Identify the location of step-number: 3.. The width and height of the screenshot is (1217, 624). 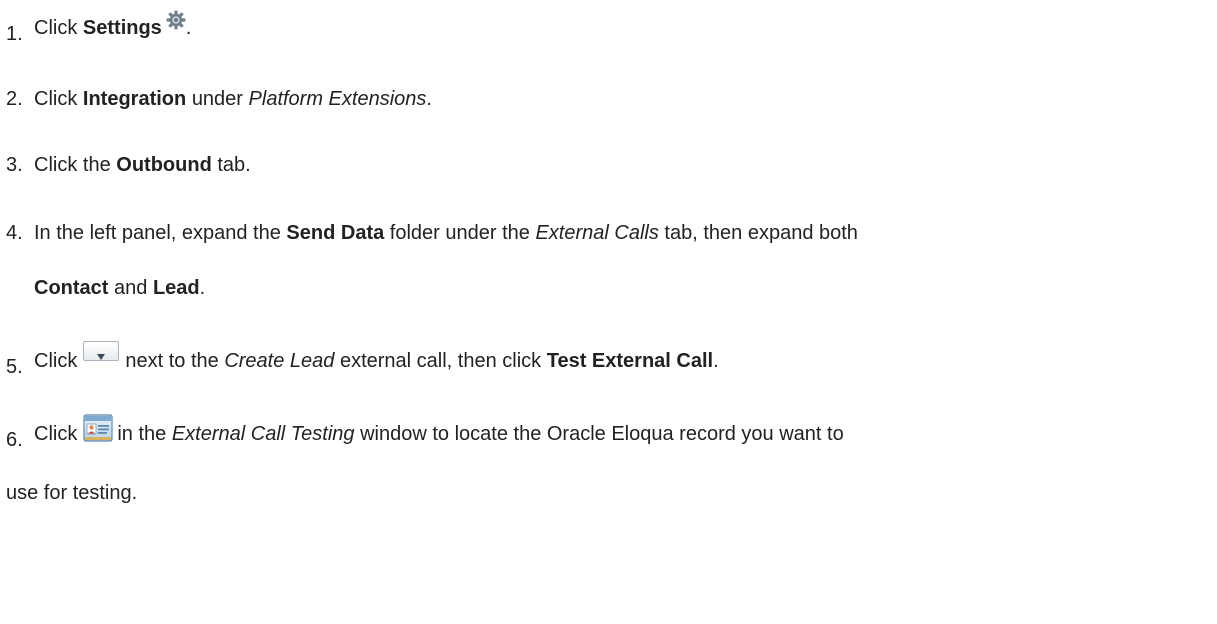
(14, 165).